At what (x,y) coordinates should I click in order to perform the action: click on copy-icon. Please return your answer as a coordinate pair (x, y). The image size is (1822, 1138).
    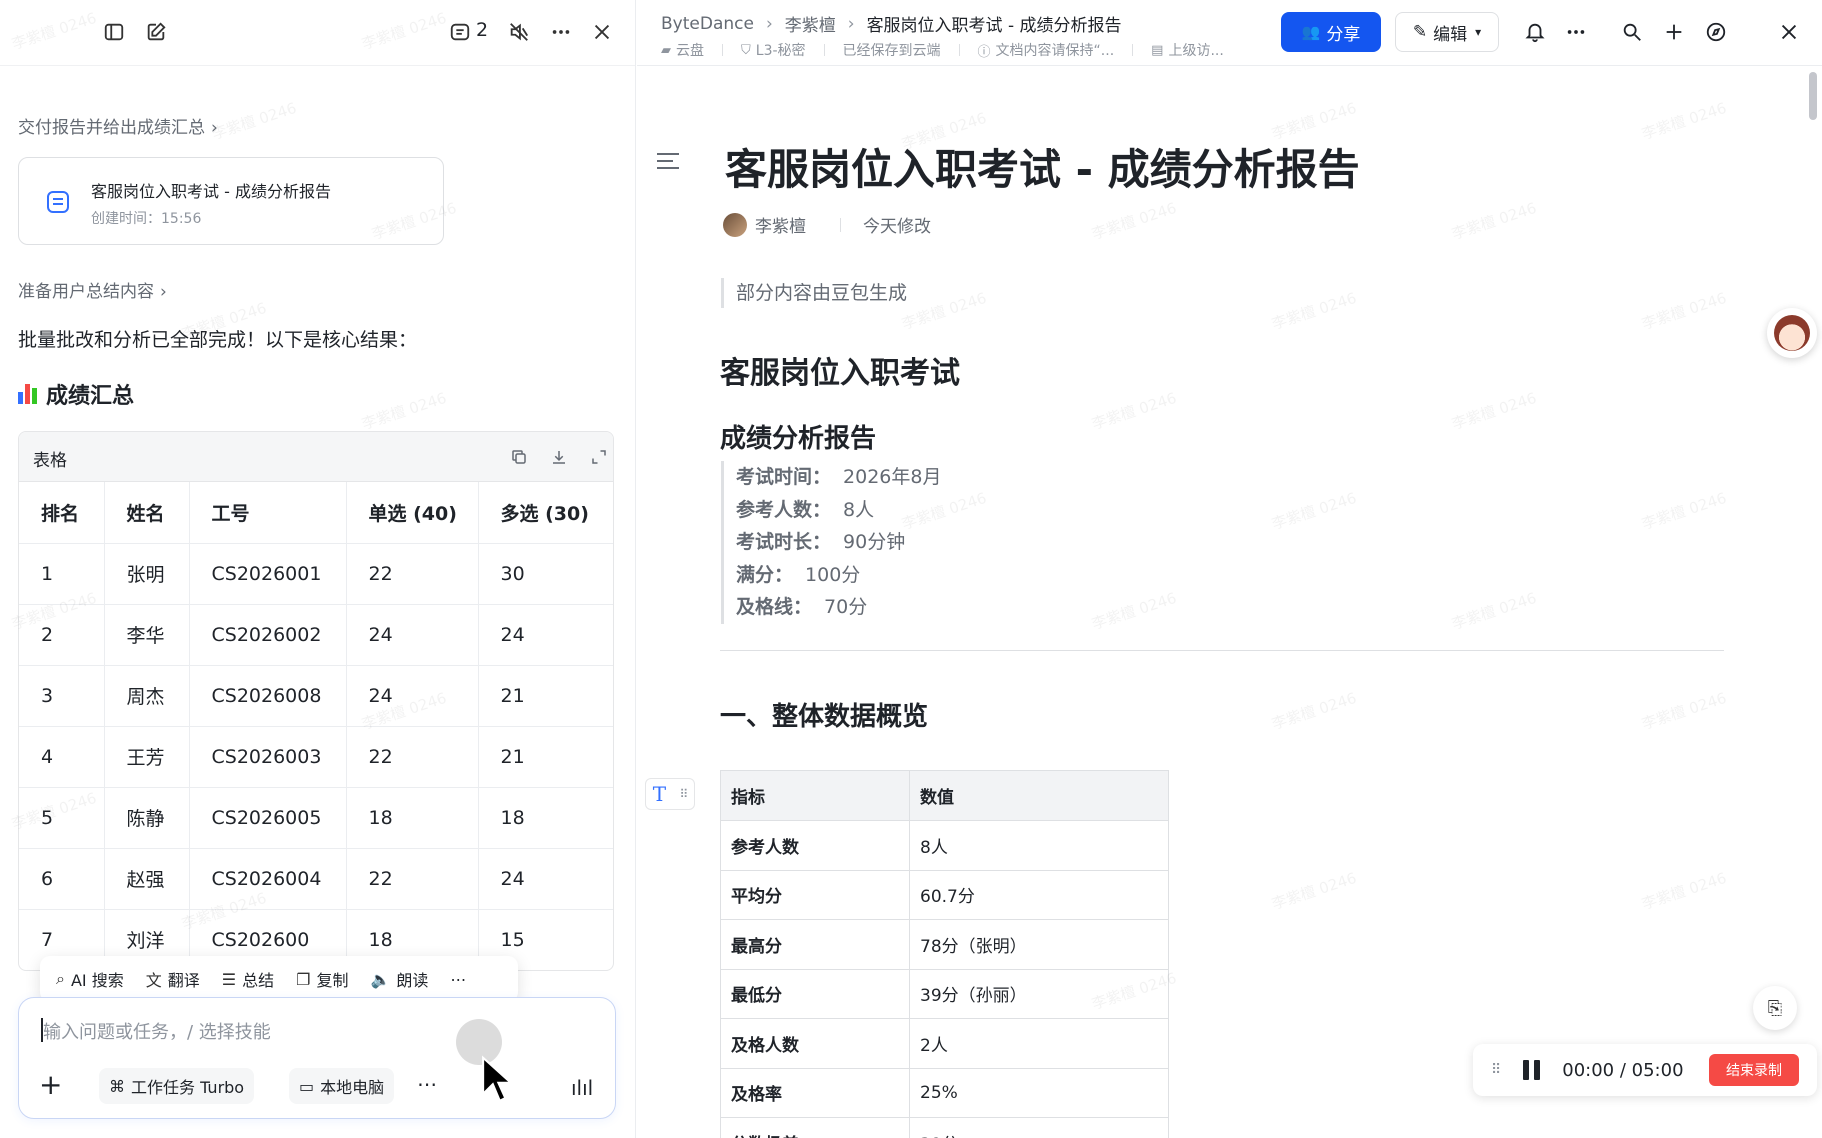
    Looking at the image, I should click on (519, 457).